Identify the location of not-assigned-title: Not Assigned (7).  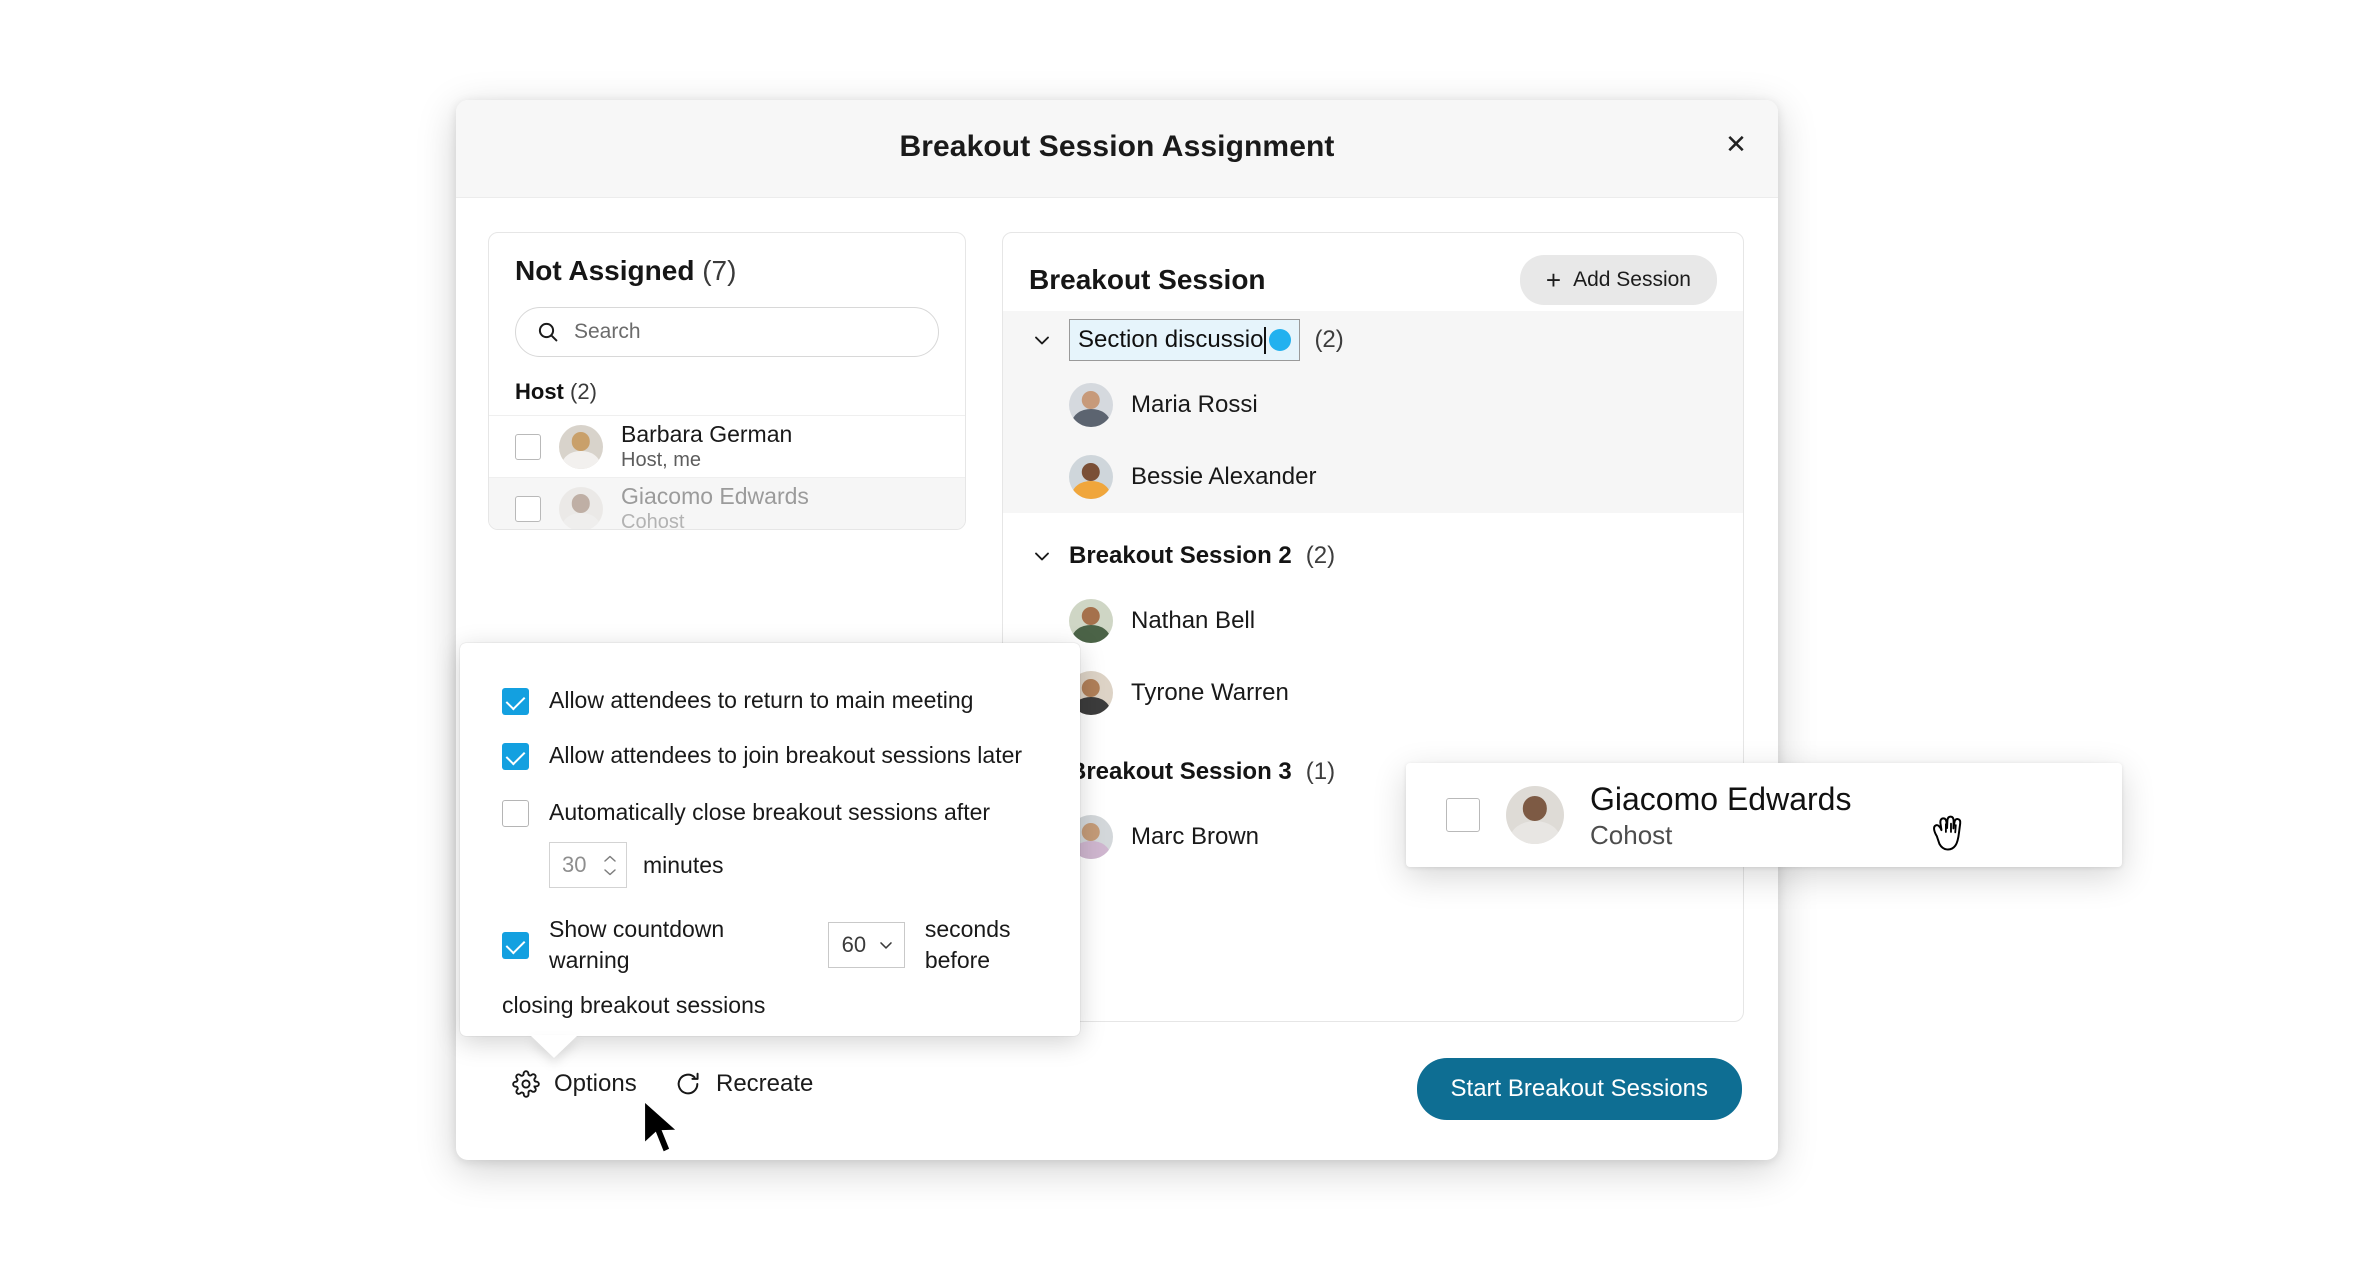
(625, 271).